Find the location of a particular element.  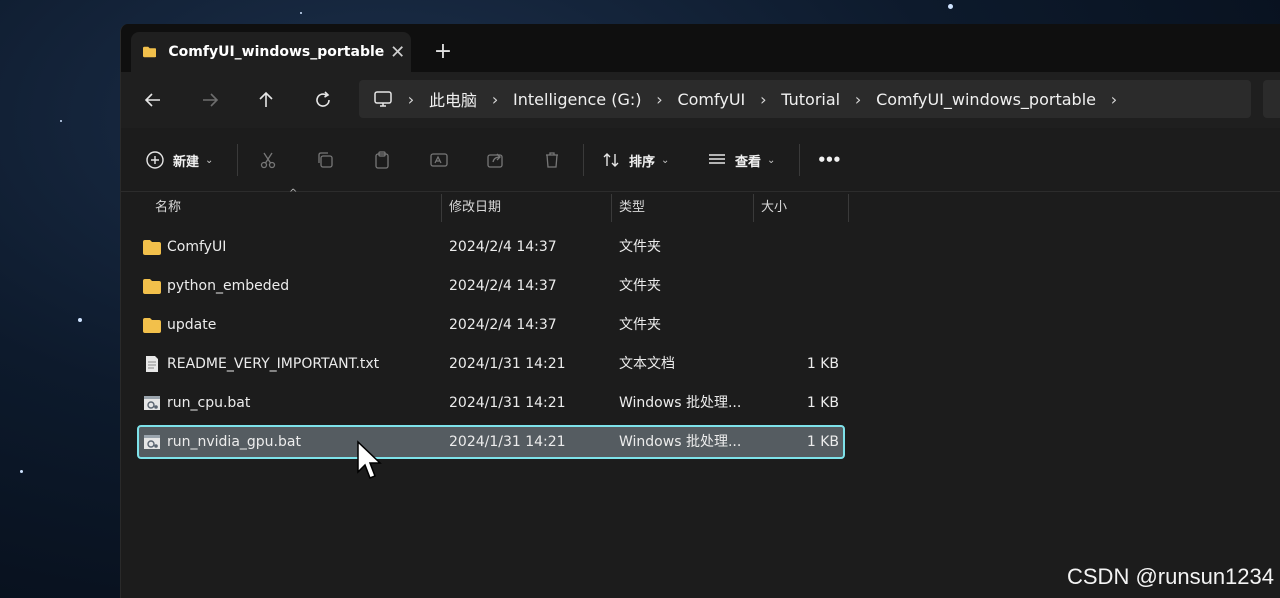

trash-icon is located at coordinates (552, 160).